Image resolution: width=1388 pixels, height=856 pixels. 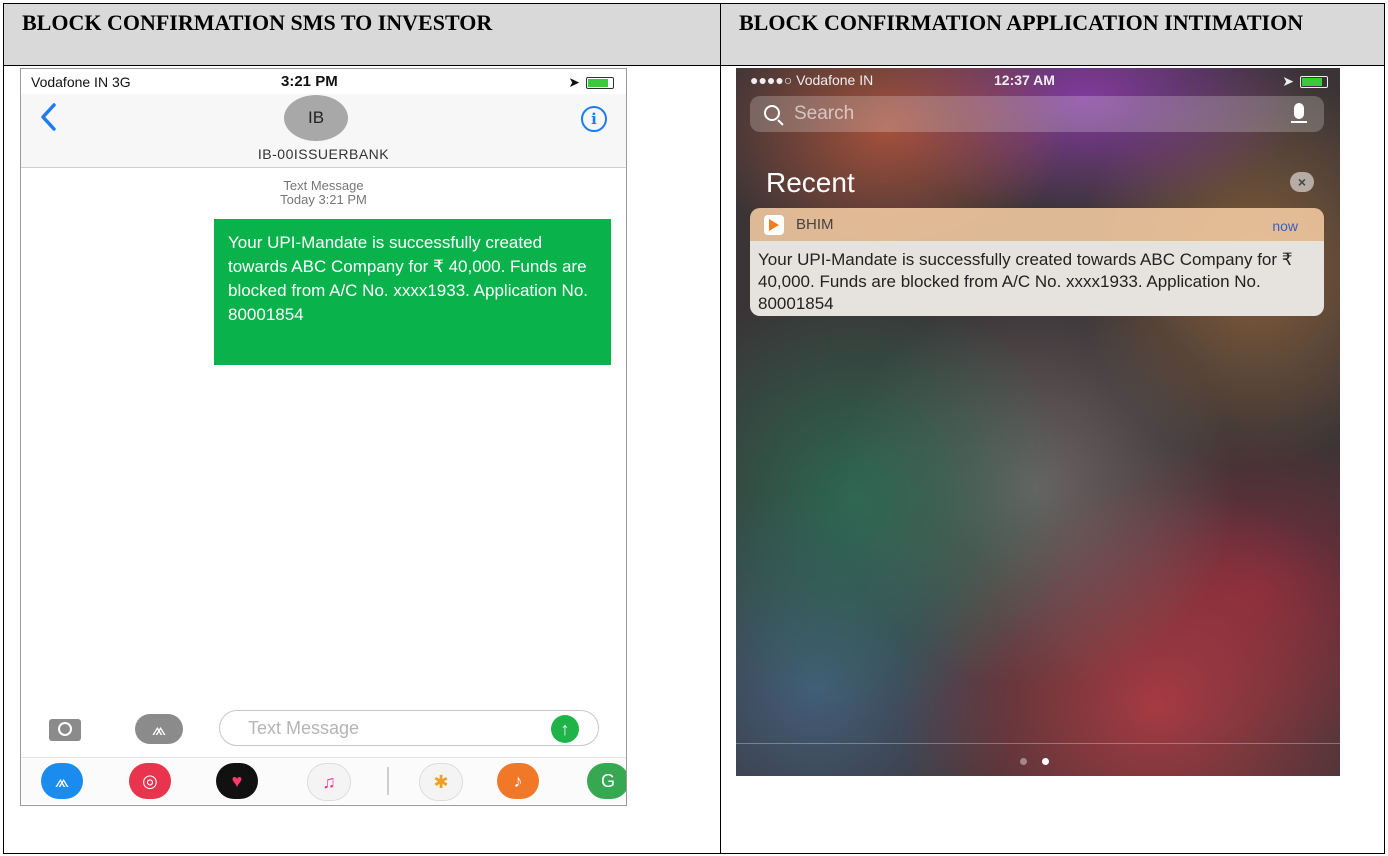 What do you see at coordinates (1024, 80) in the screenshot?
I see `status-time: 12:37 AM` at bounding box center [1024, 80].